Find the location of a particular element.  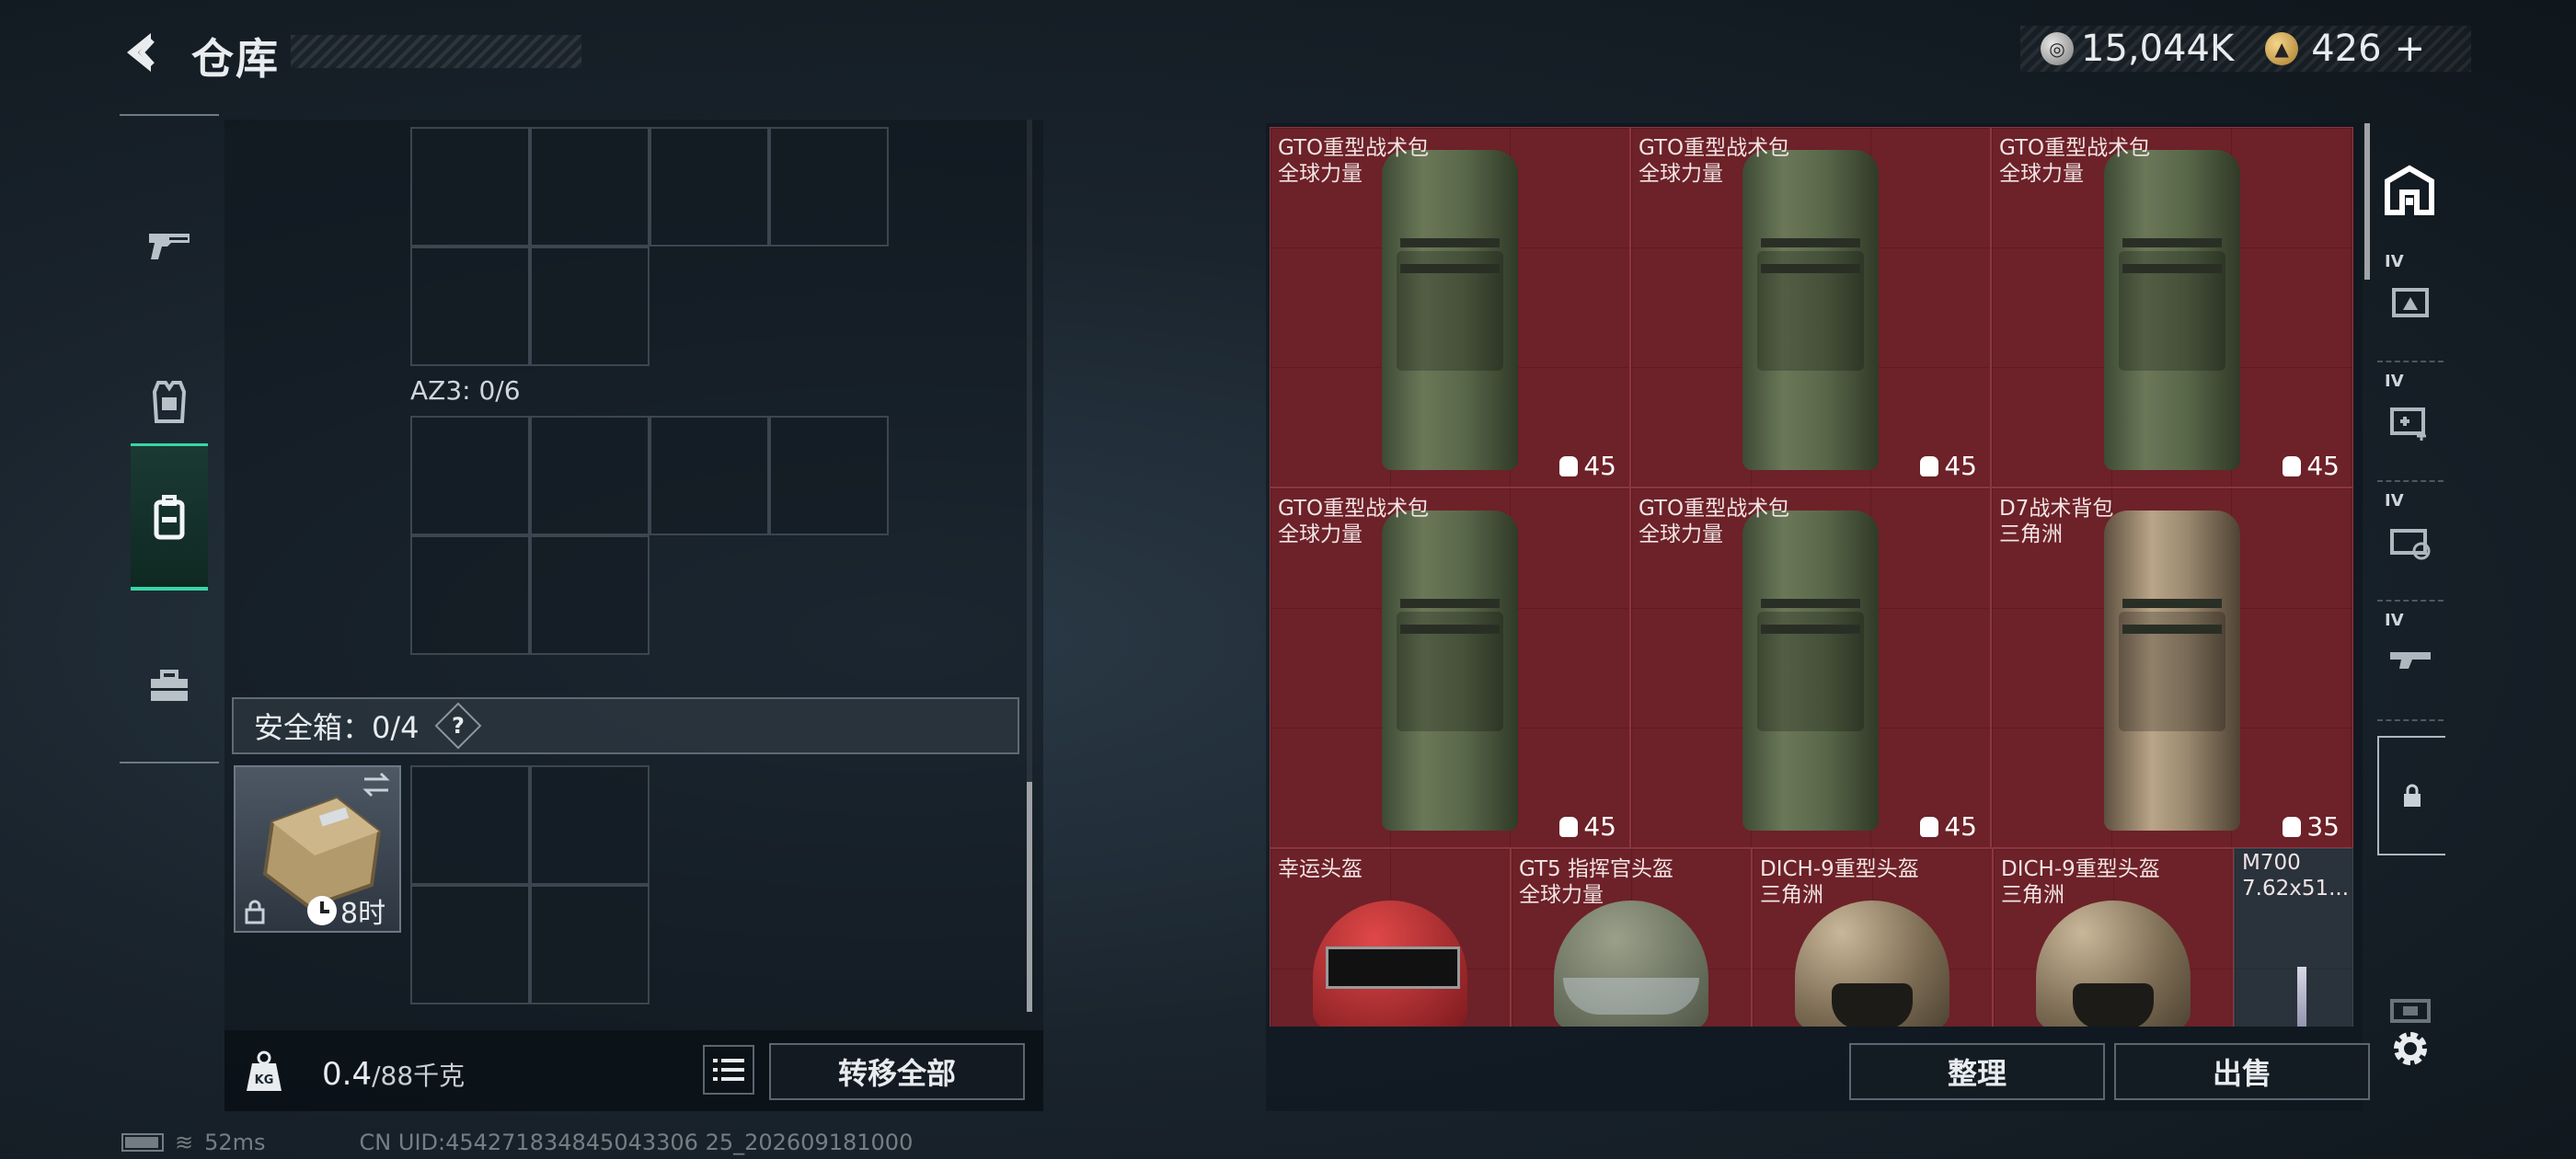

weight-readout: 0.4/88千克 is located at coordinates (393, 1074).